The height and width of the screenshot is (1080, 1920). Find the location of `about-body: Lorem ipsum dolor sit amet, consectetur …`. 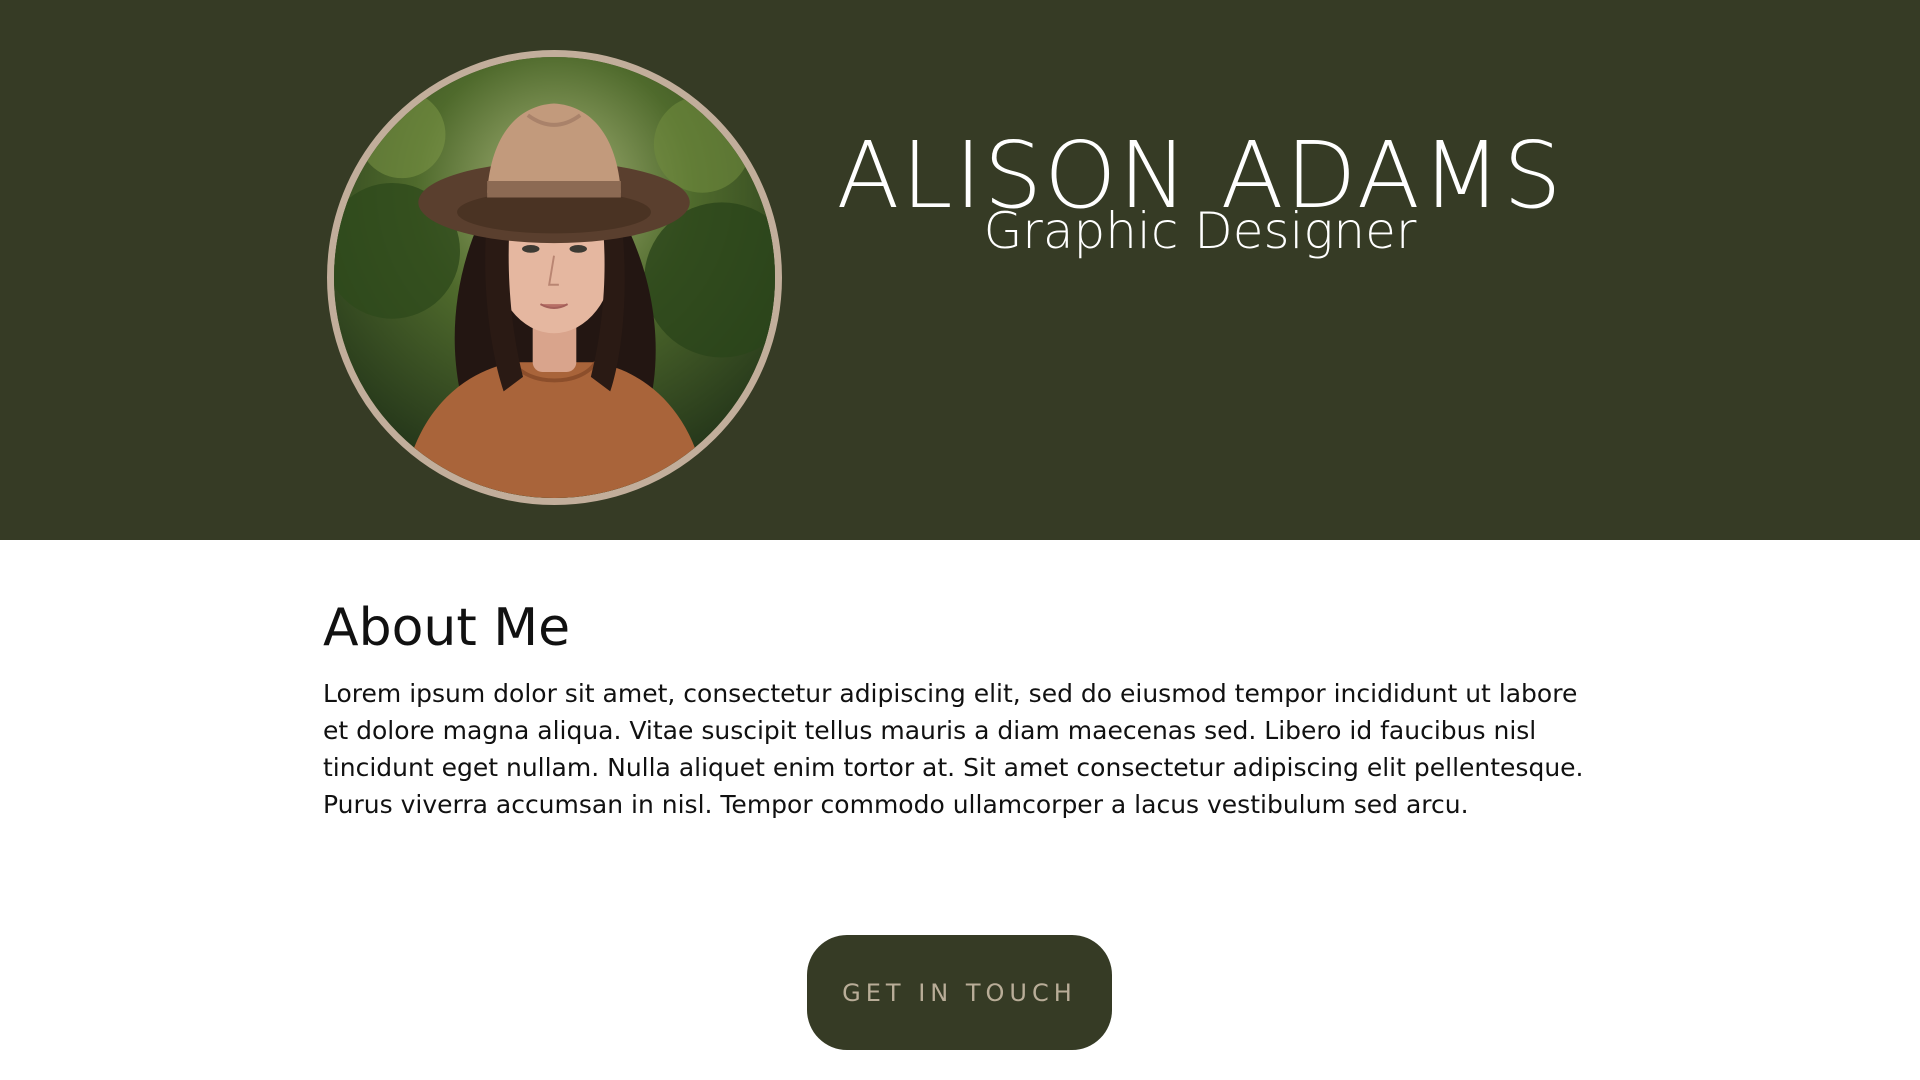

about-body: Lorem ipsum dolor sit amet, consectetur … is located at coordinates (953, 749).